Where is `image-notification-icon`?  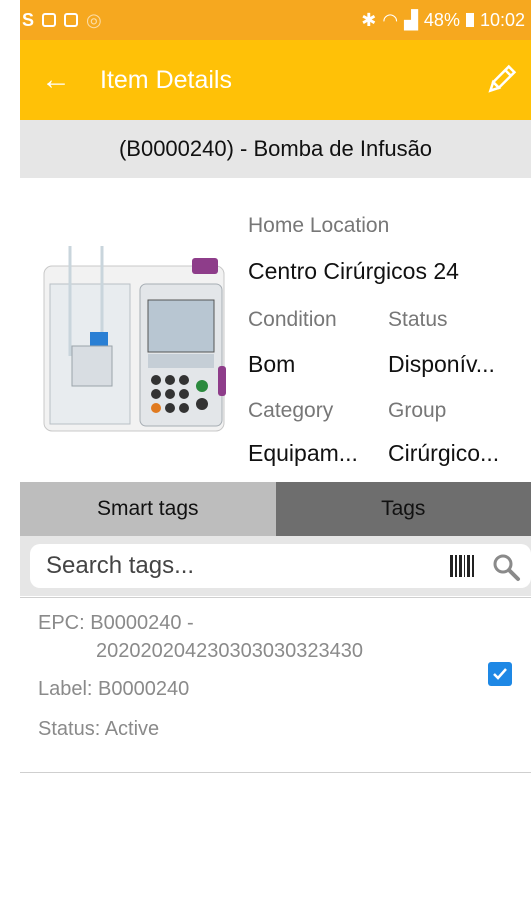 image-notification-icon is located at coordinates (49, 20).